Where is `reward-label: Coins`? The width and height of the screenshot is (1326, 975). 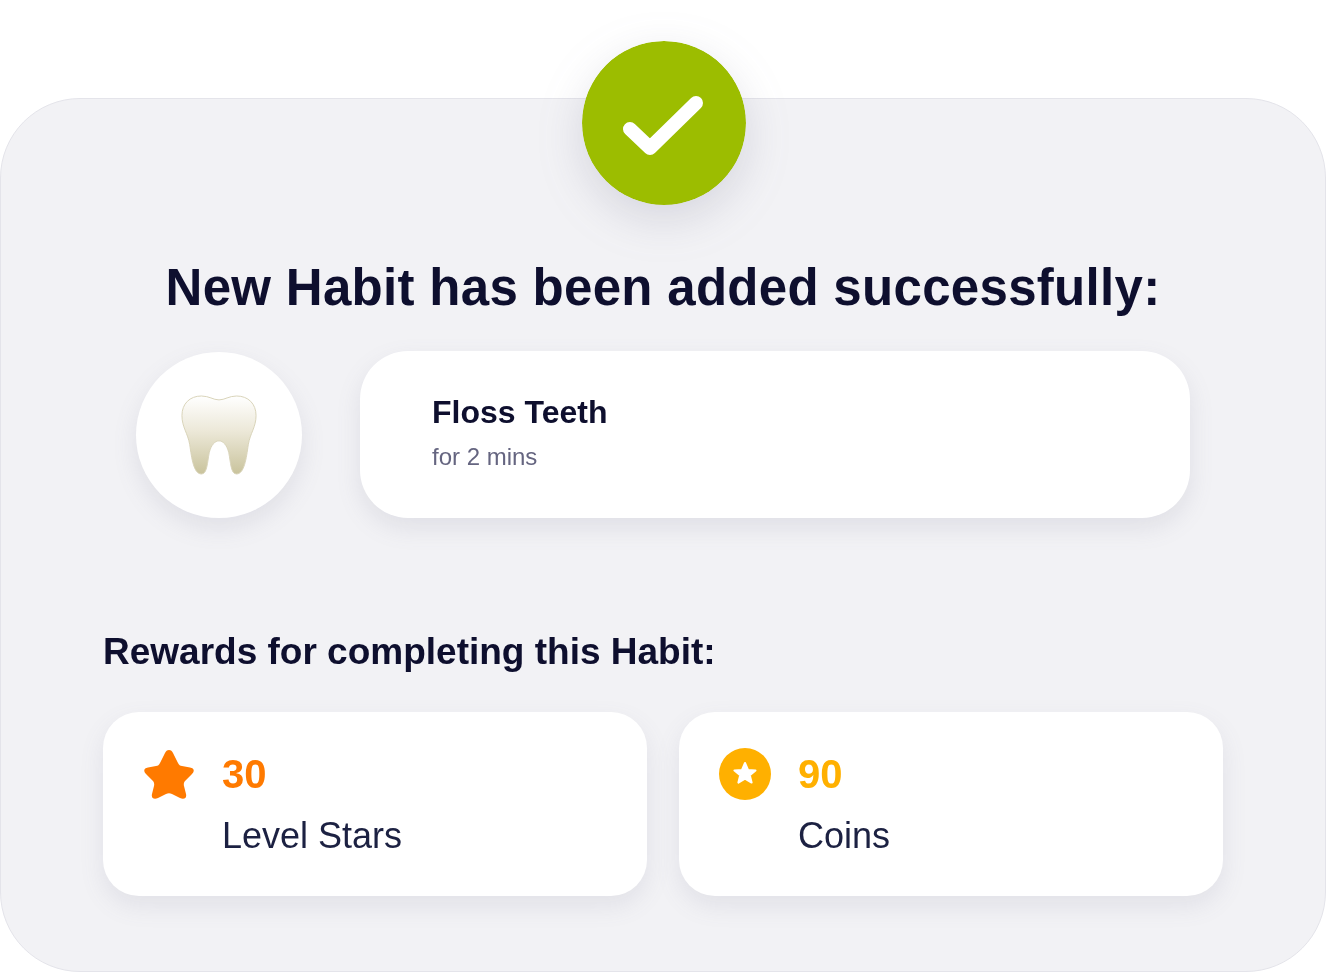 reward-label: Coins is located at coordinates (844, 836).